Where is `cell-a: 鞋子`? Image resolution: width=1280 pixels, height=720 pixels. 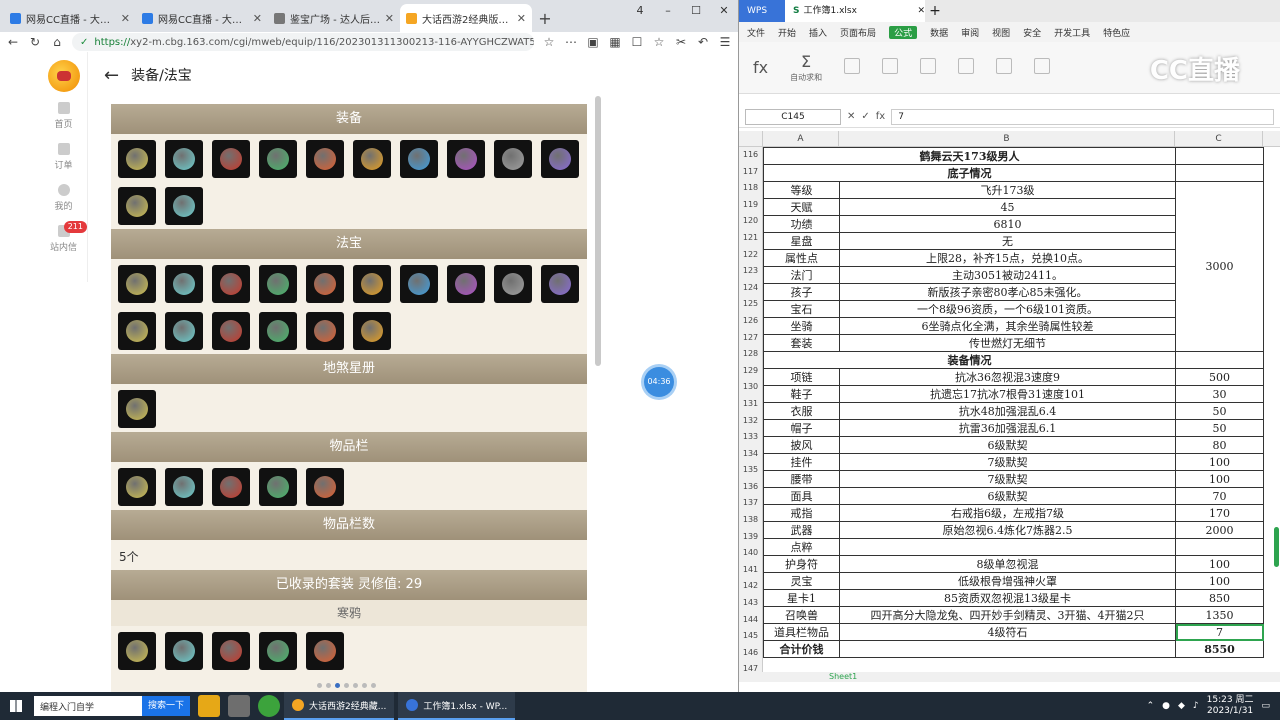
cell-a: 鞋子 is located at coordinates (801, 394).